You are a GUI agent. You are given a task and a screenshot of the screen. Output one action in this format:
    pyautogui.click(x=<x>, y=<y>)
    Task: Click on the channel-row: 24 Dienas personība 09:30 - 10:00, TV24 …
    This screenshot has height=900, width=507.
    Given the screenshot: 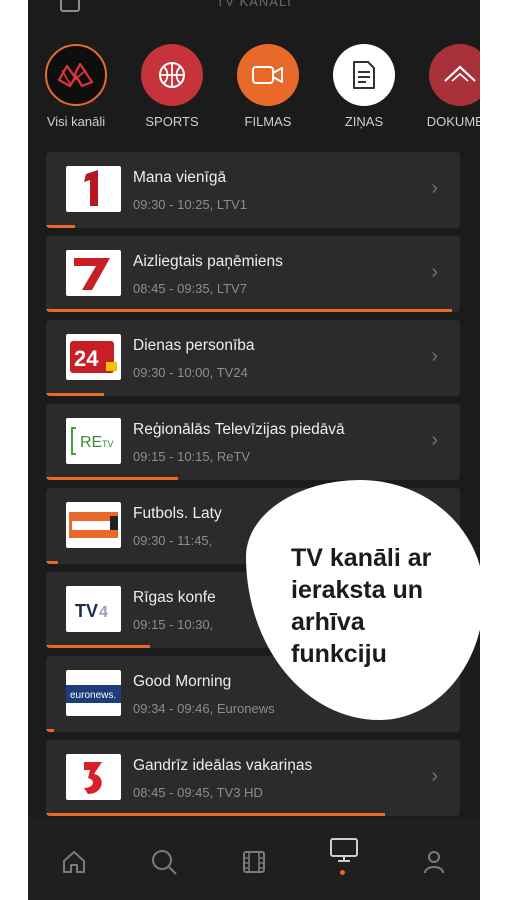 What is the action you would take?
    pyautogui.click(x=253, y=358)
    